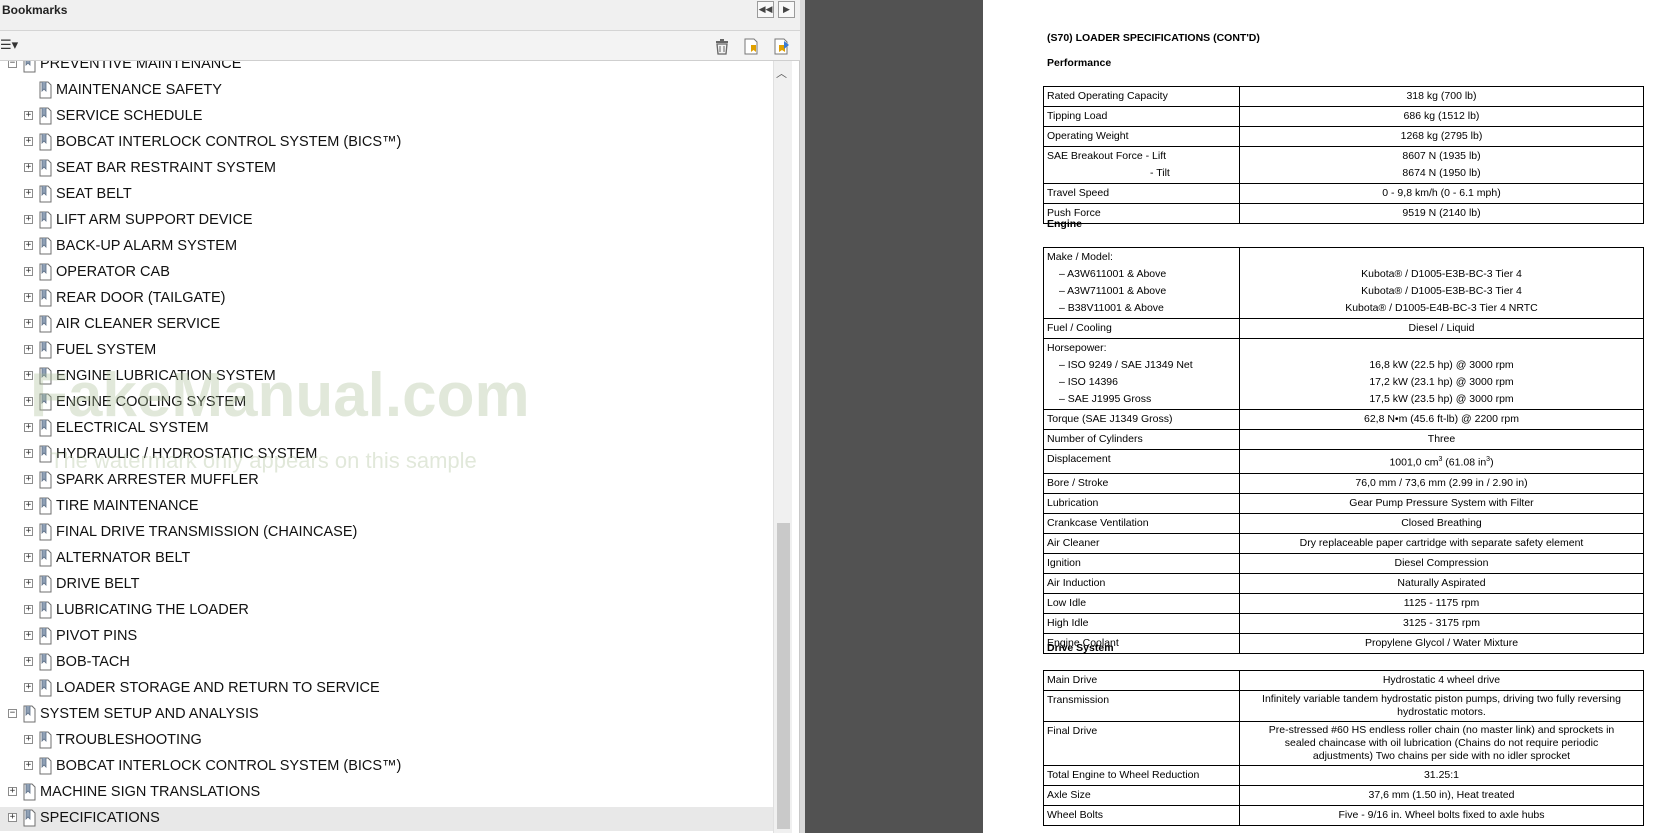  What do you see at coordinates (765, 9) in the screenshot?
I see `collapse-panel-button: ◀◀` at bounding box center [765, 9].